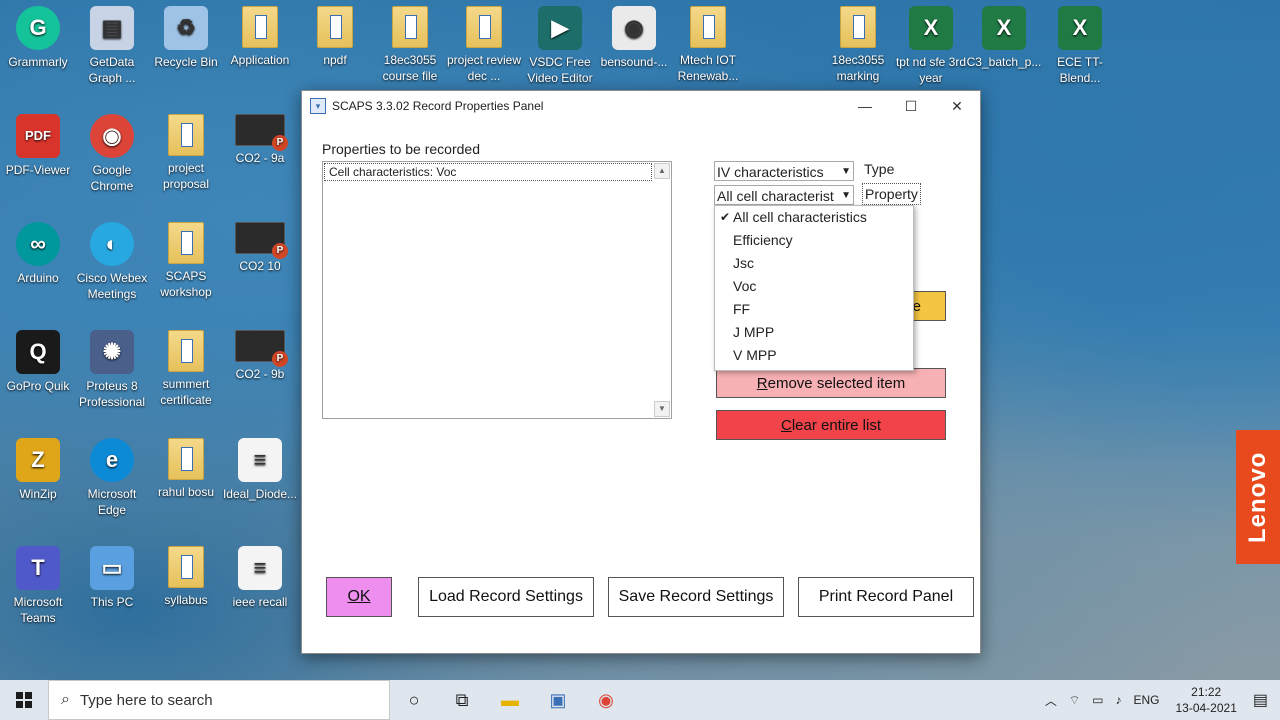 The image size is (1280, 720). I want to click on desktop-icon: G Grammarly, so click(38, 38).